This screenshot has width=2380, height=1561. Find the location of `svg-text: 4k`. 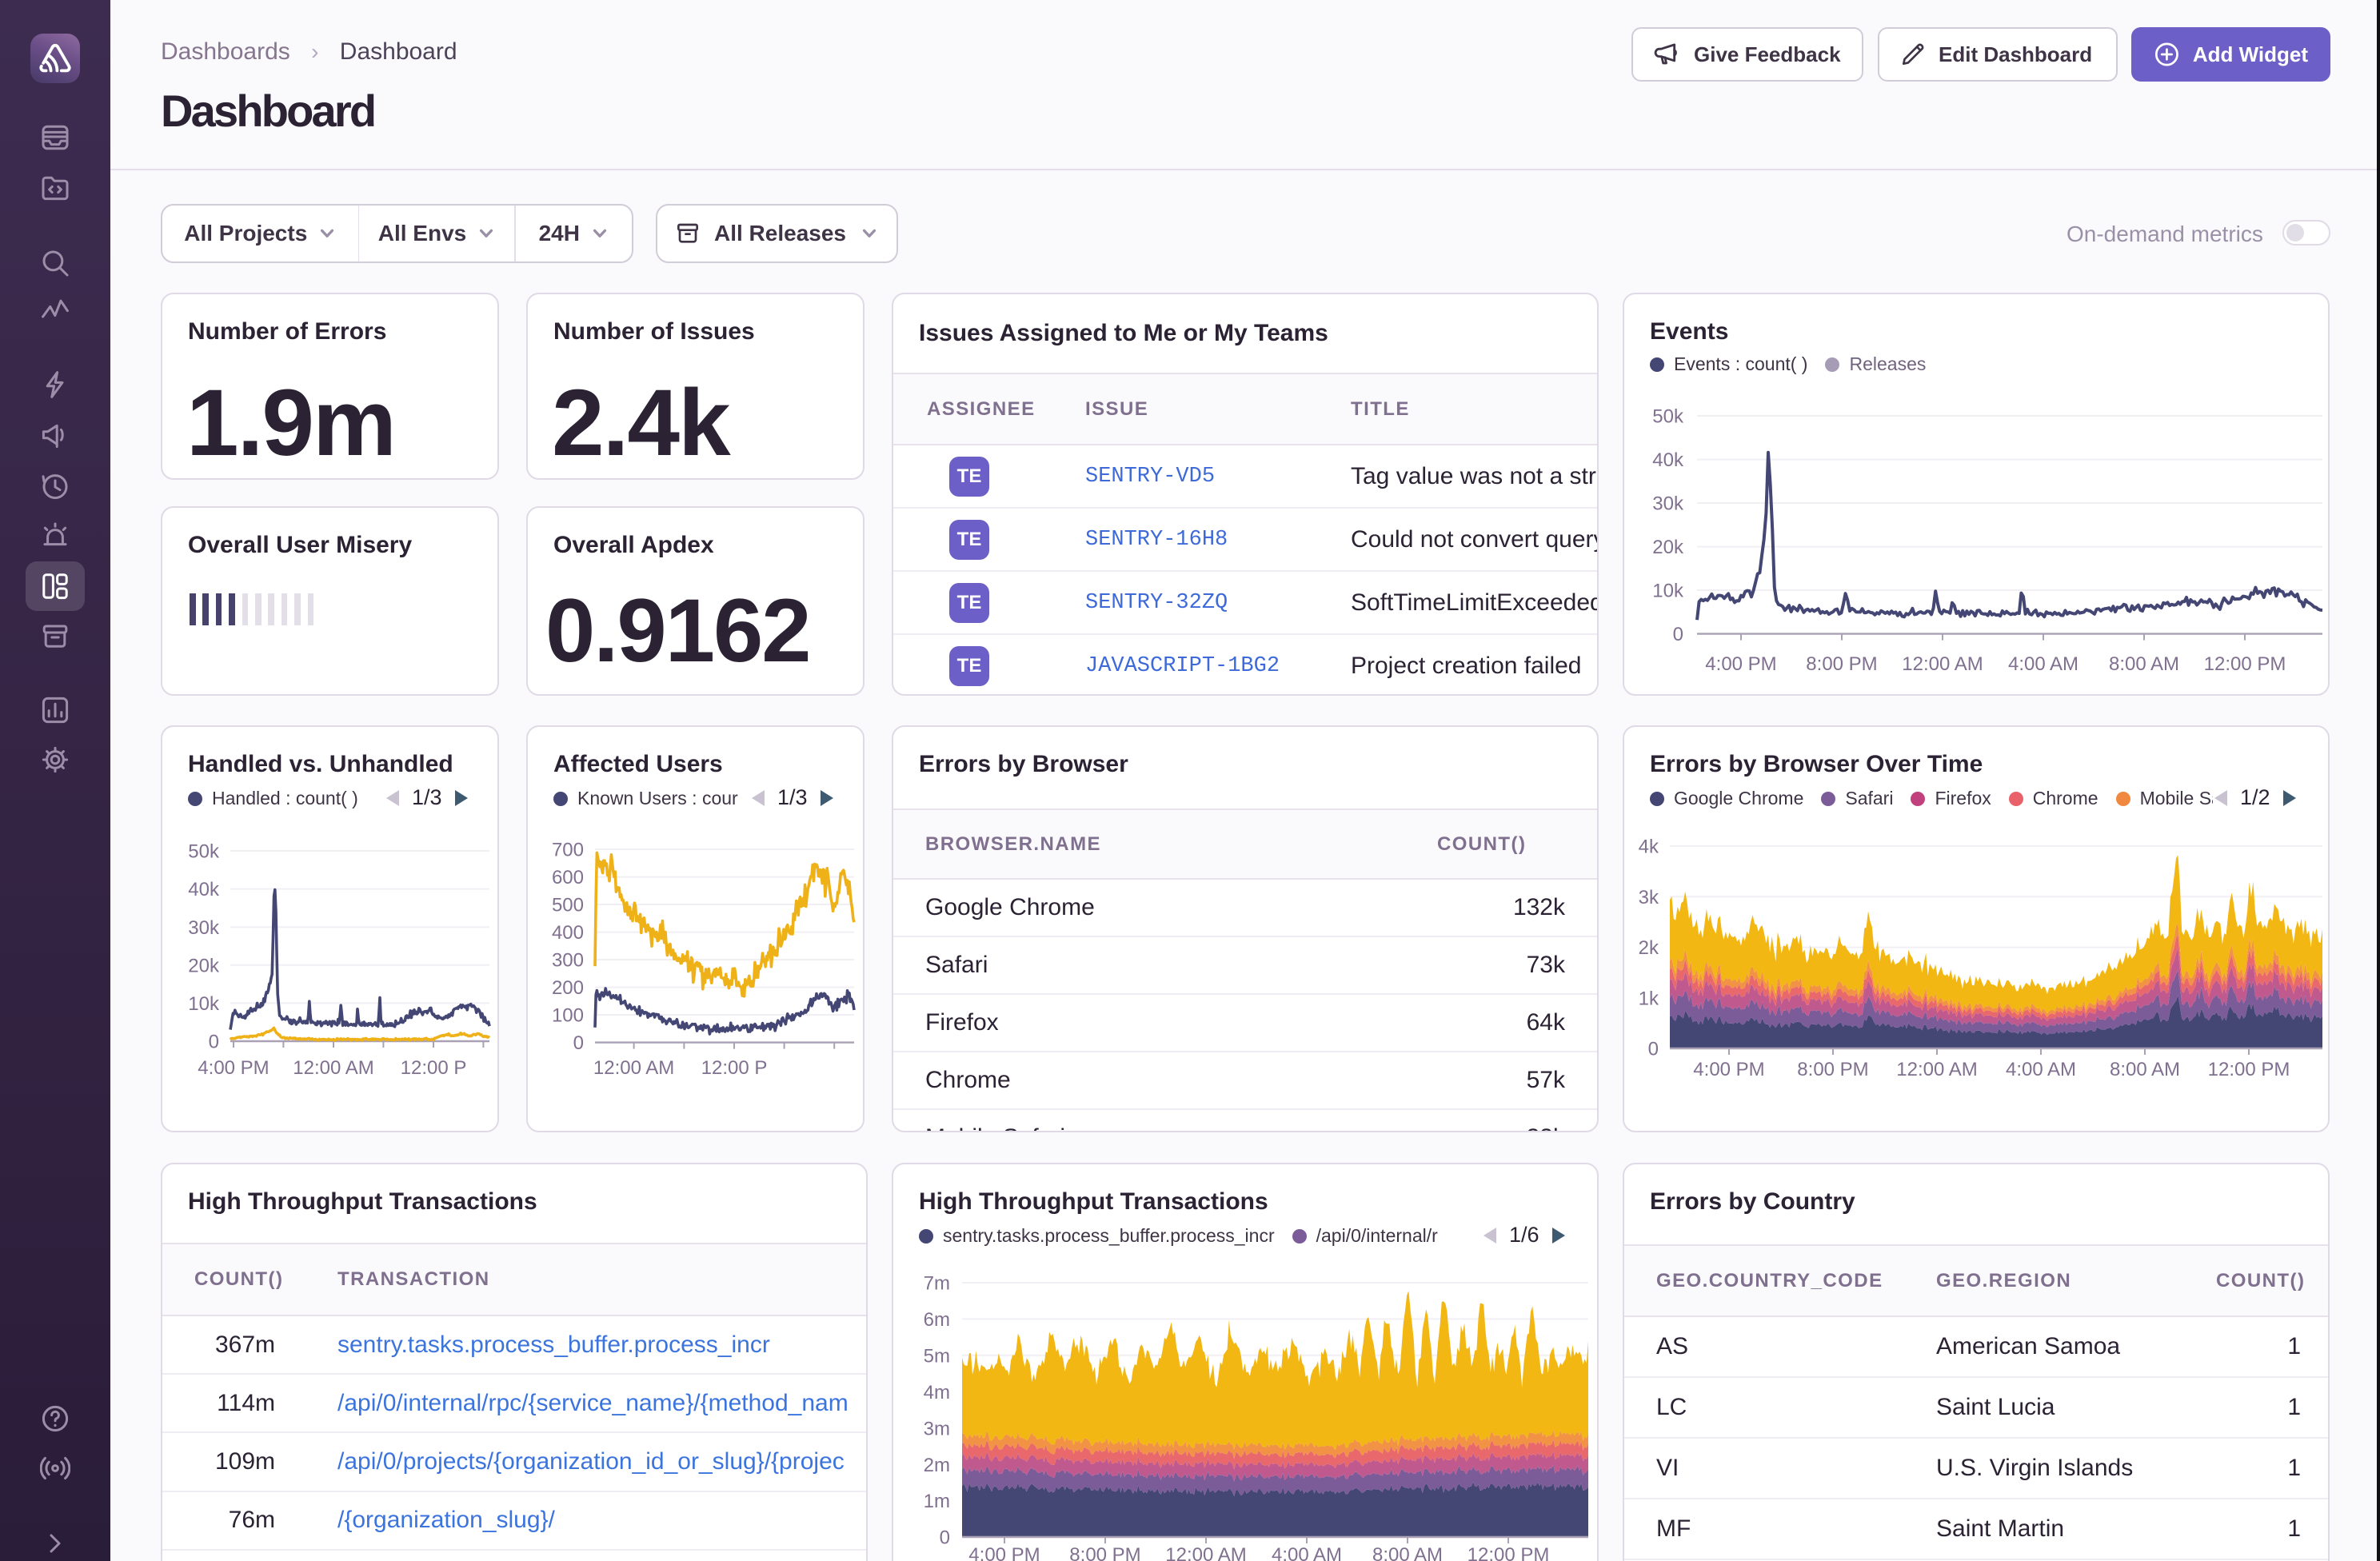

svg-text: 4k is located at coordinates (1649, 847).